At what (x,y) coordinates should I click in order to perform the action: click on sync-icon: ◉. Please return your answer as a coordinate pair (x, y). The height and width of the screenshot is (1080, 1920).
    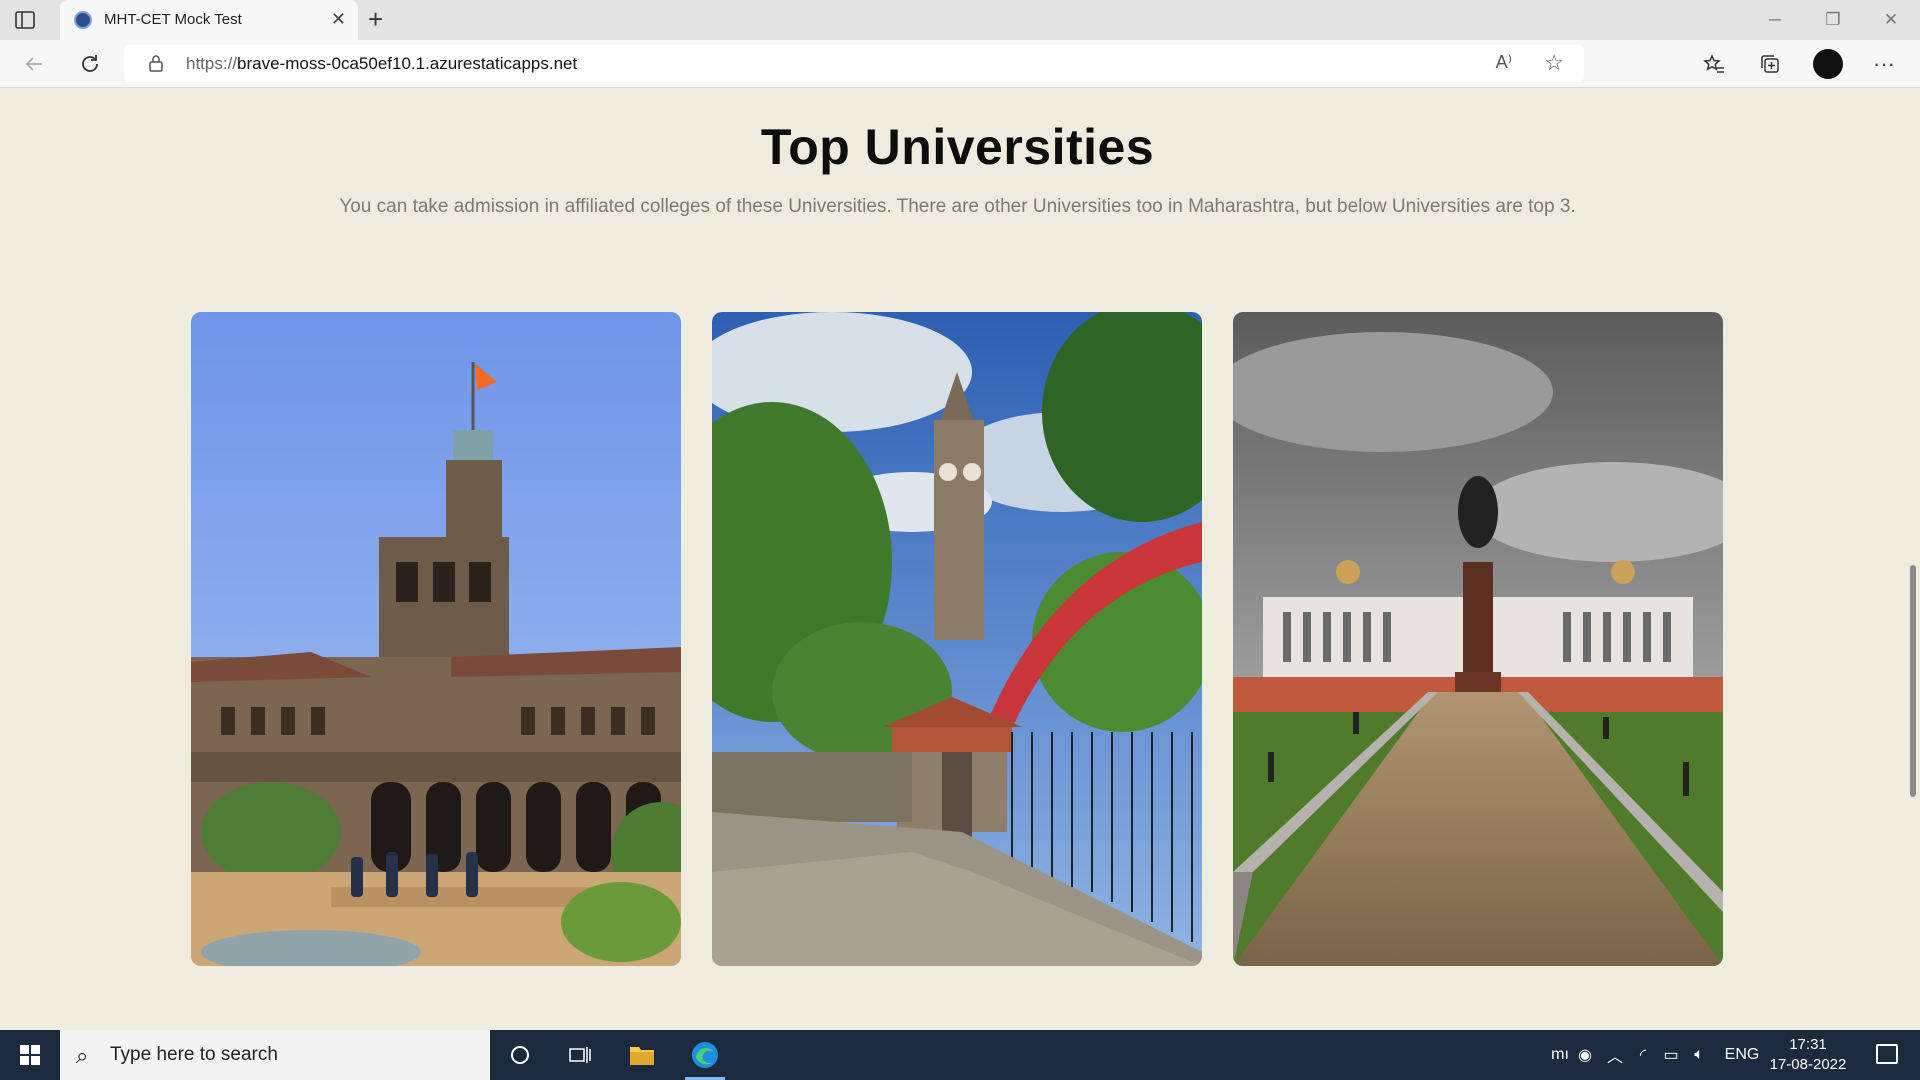
    Looking at the image, I should click on (1585, 1055).